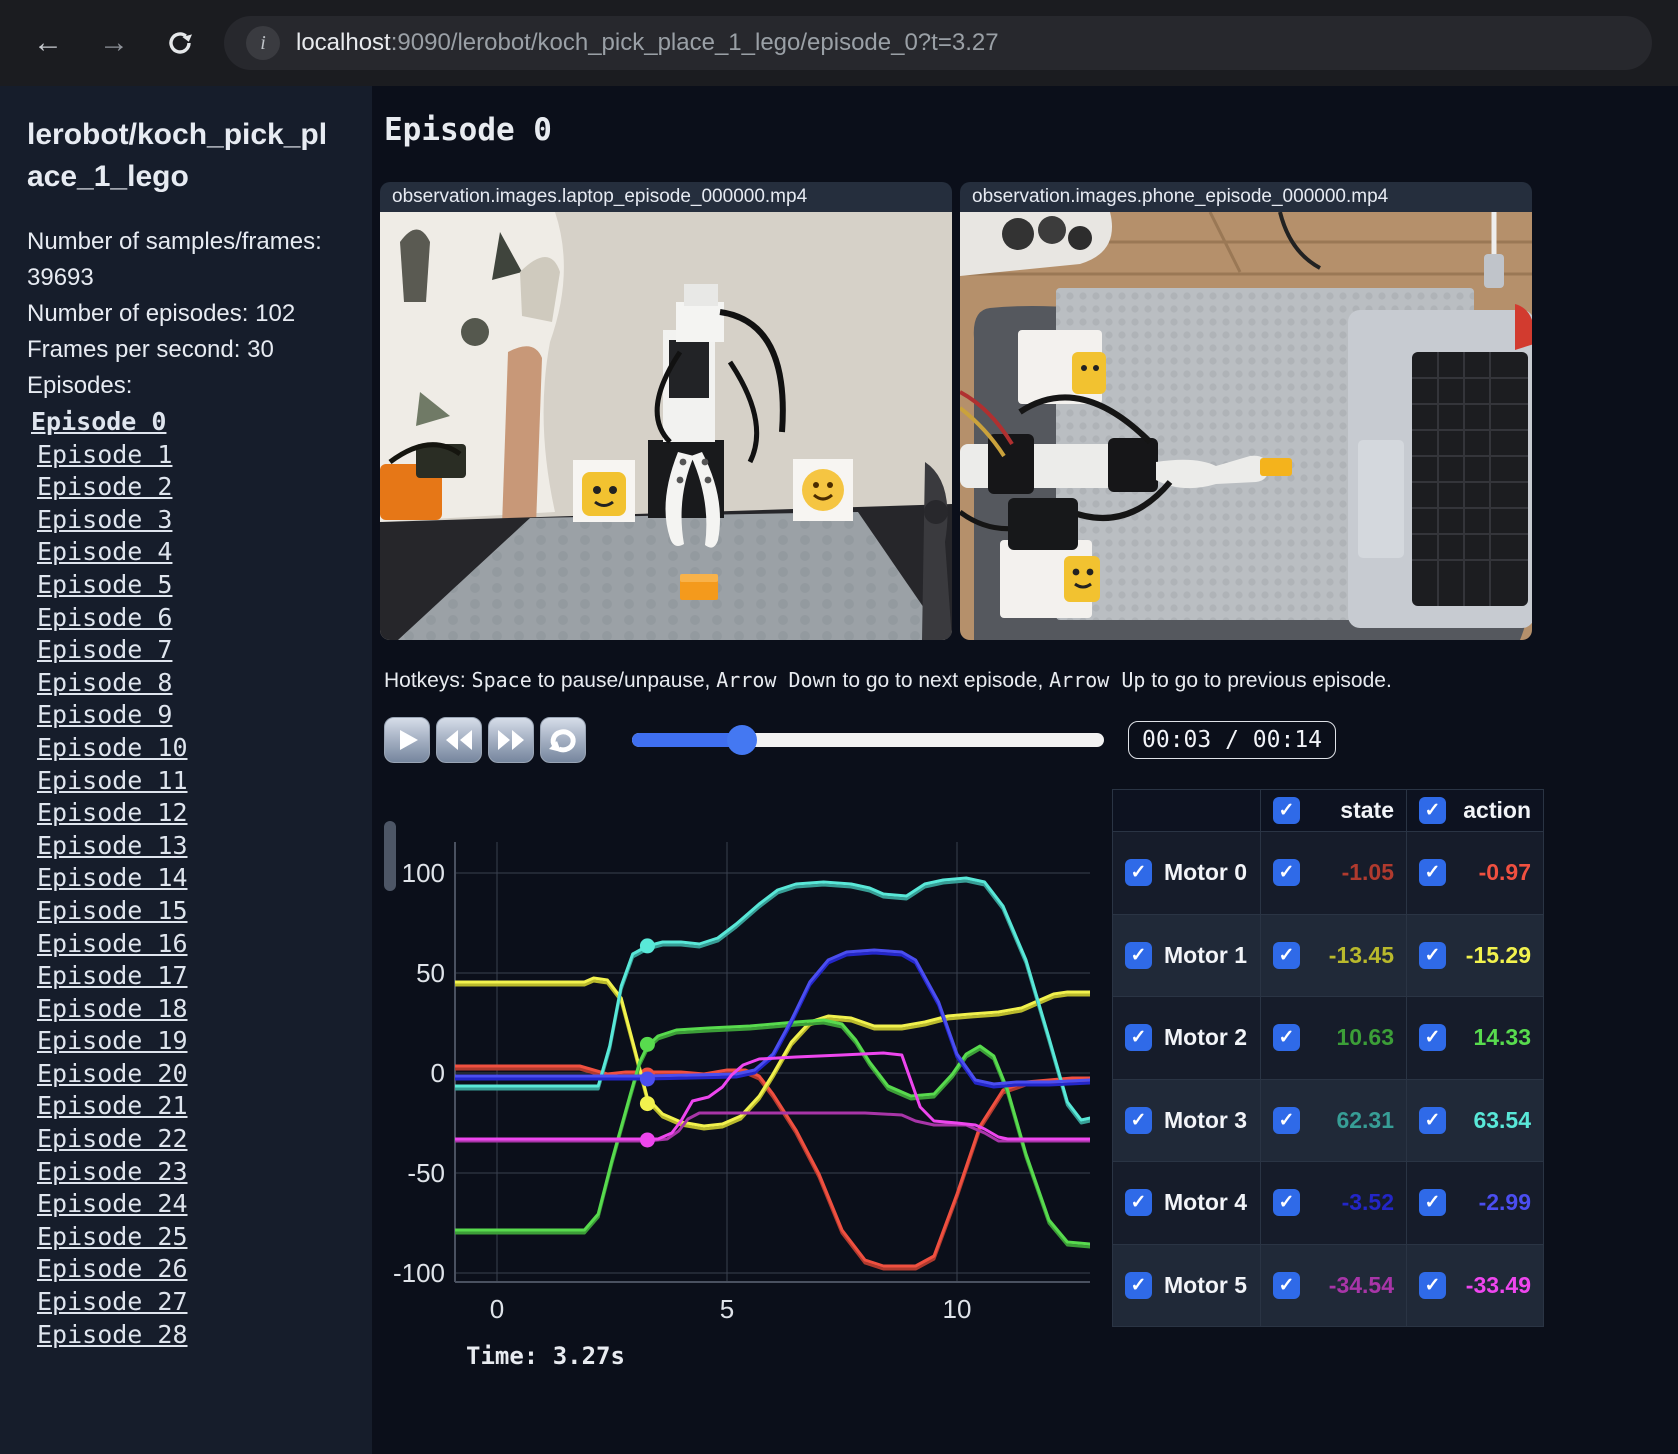  What do you see at coordinates (666, 426) in the screenshot?
I see `video-laptop-frame` at bounding box center [666, 426].